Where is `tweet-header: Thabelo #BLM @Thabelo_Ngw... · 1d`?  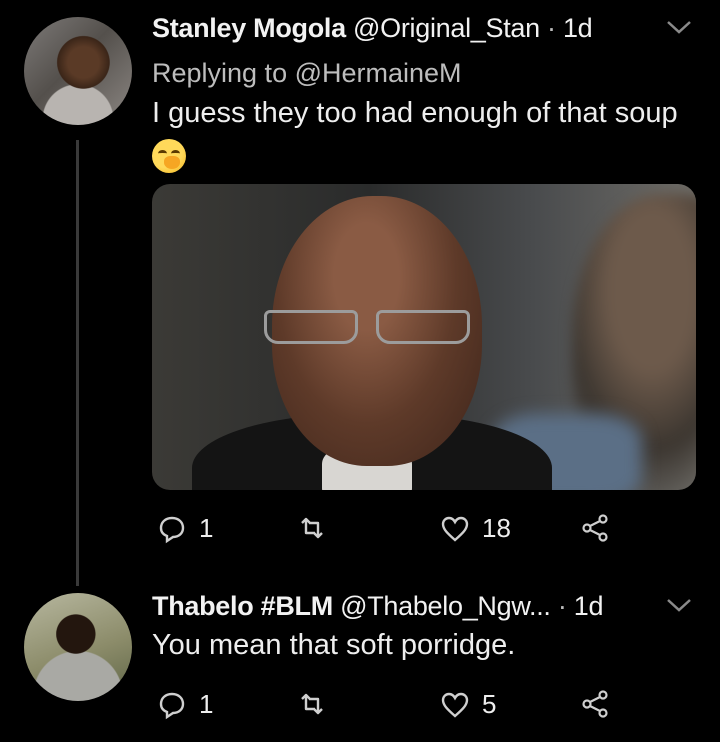
tweet-header: Thabelo #BLM @Thabelo_Ngw... · 1d is located at coordinates (377, 606).